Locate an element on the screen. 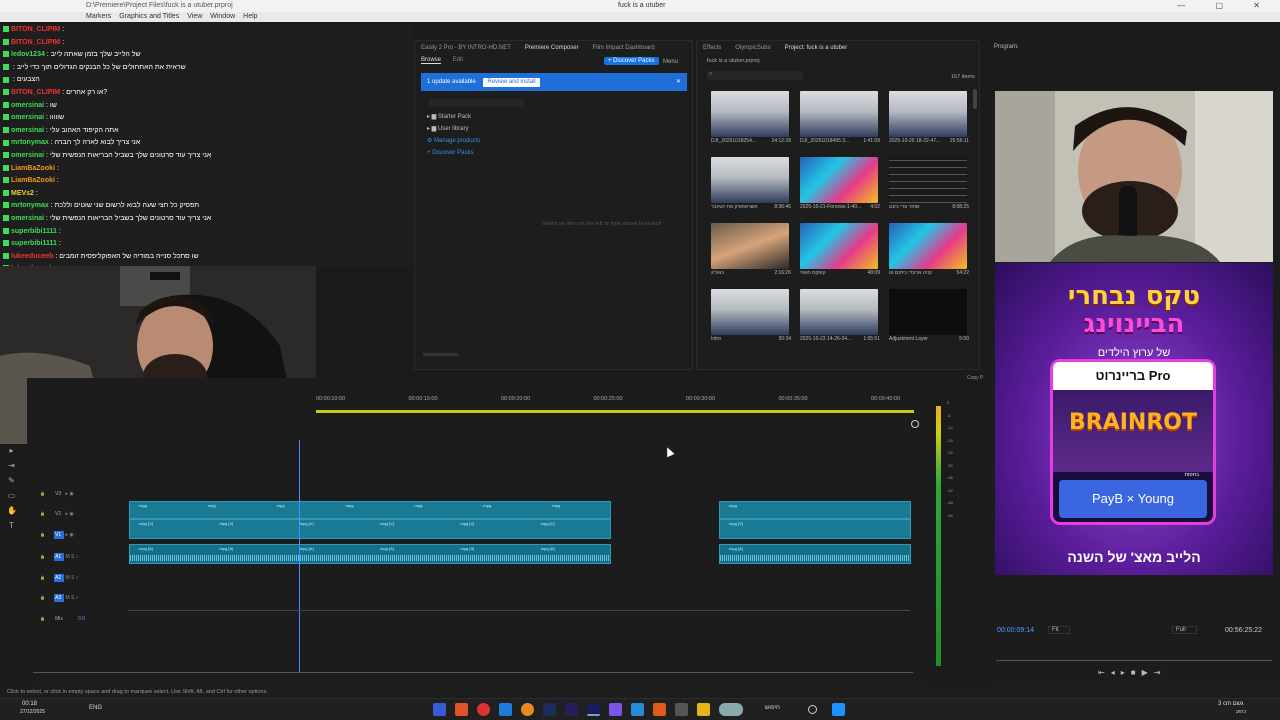 The height and width of the screenshot is (720, 1280). menu-item: Graphics and Titles is located at coordinates (149, 16).